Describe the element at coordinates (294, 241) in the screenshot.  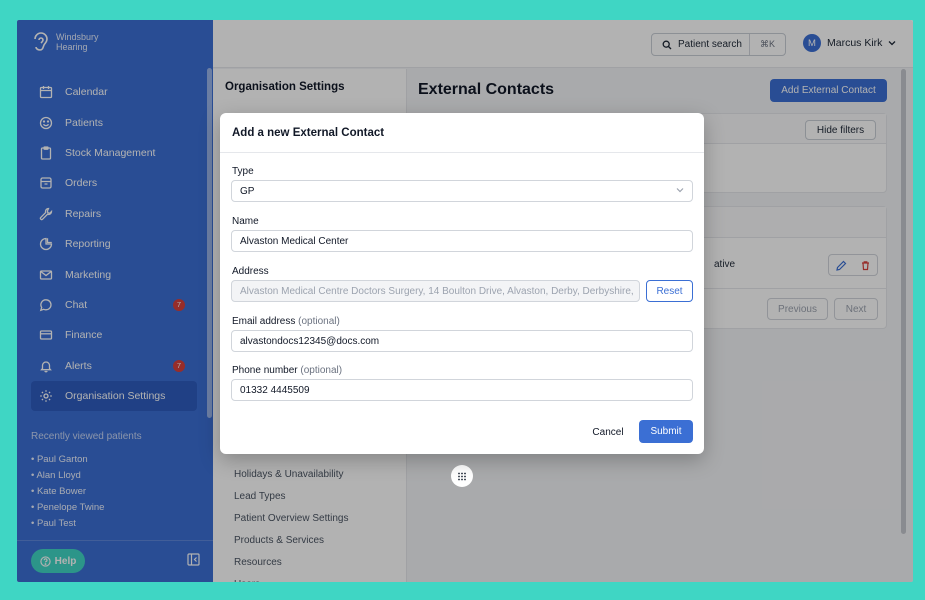
I see `name-input-value: Alvaston Medical Center` at that location.